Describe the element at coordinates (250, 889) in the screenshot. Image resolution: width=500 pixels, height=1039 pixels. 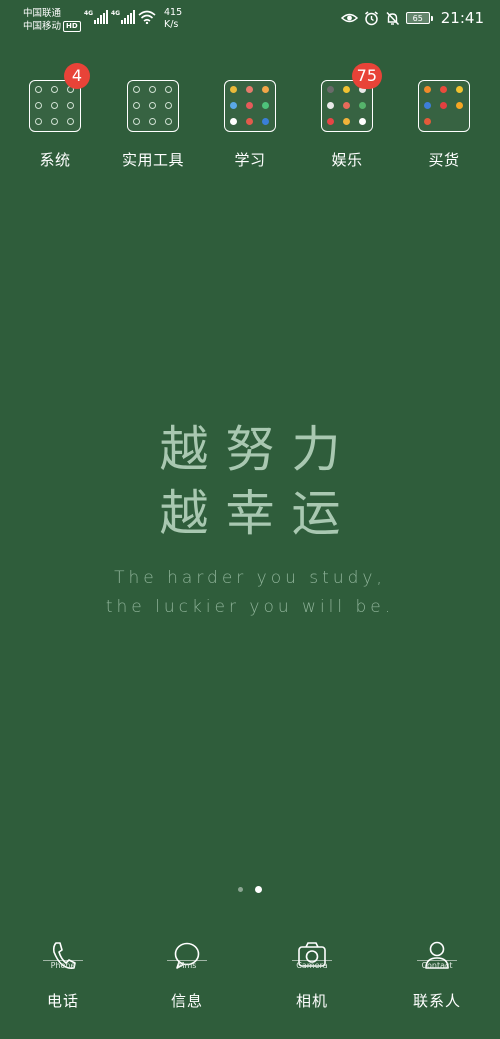
I see `page-indicator` at that location.